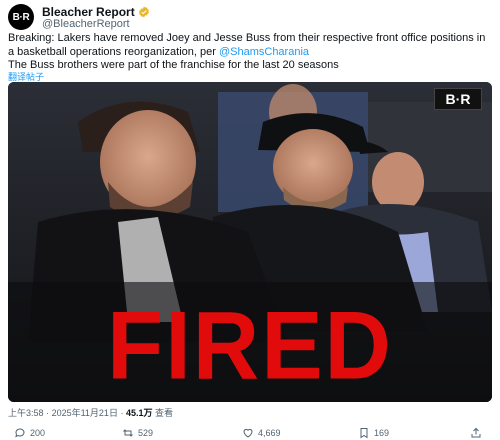 This screenshot has height=440, width=500. What do you see at coordinates (20, 432) in the screenshot?
I see `reply-icon` at bounding box center [20, 432].